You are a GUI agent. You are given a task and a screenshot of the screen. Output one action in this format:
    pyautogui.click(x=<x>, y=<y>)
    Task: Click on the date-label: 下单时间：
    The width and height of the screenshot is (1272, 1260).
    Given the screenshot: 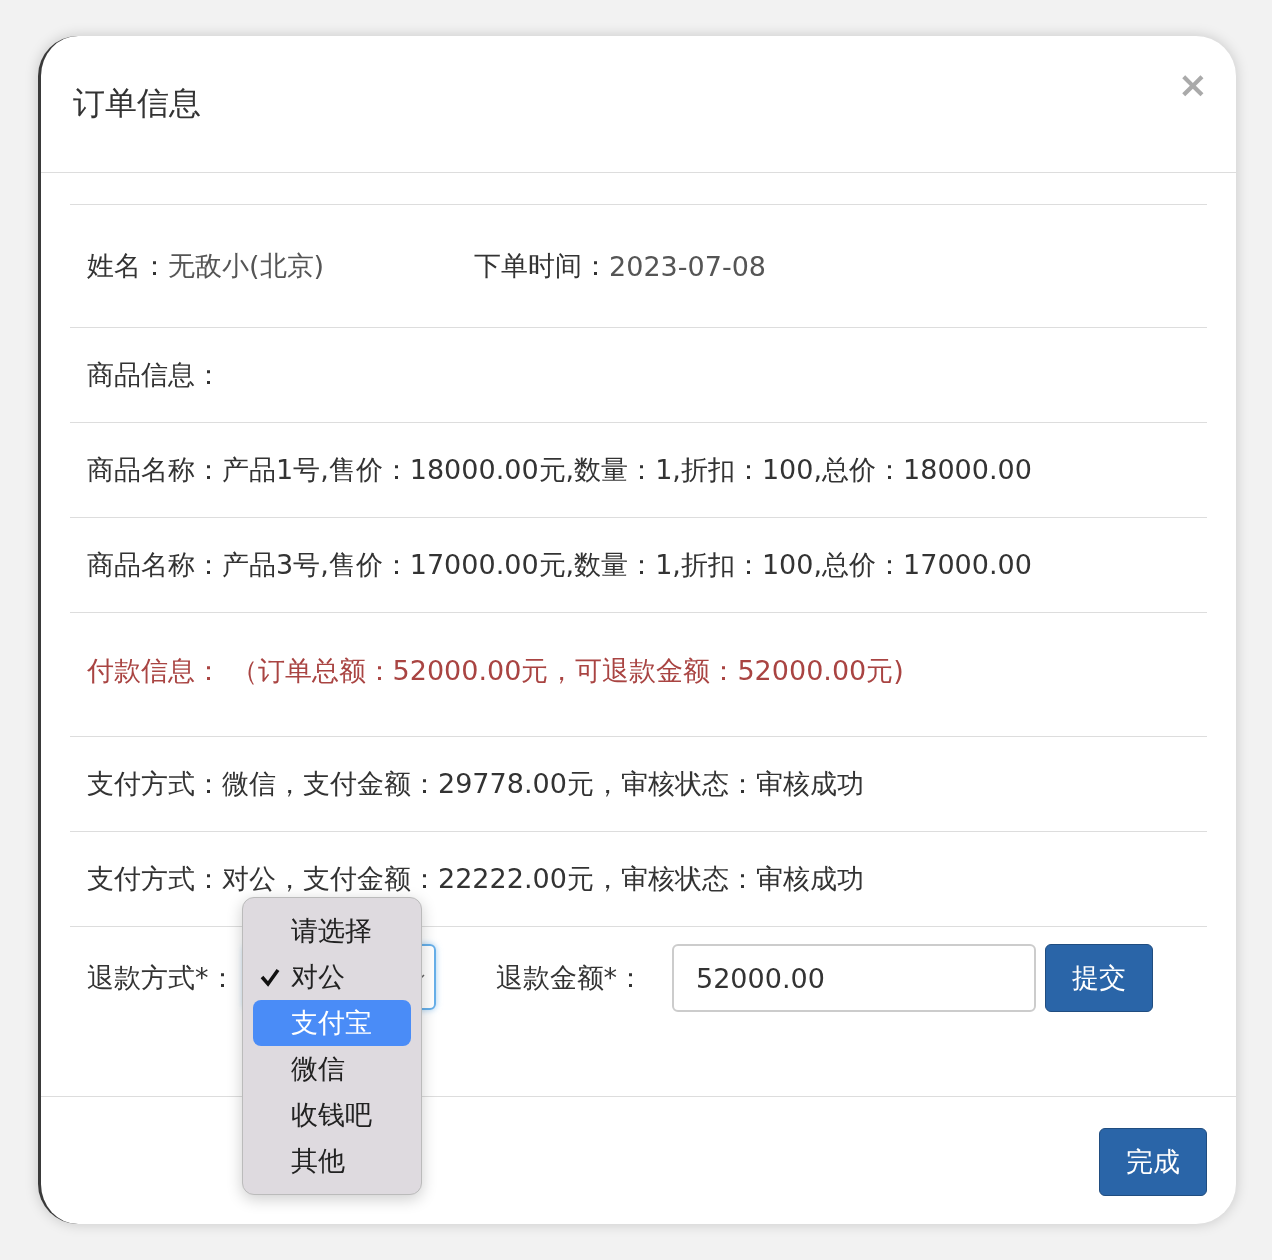 What is the action you would take?
    pyautogui.click(x=542, y=266)
    